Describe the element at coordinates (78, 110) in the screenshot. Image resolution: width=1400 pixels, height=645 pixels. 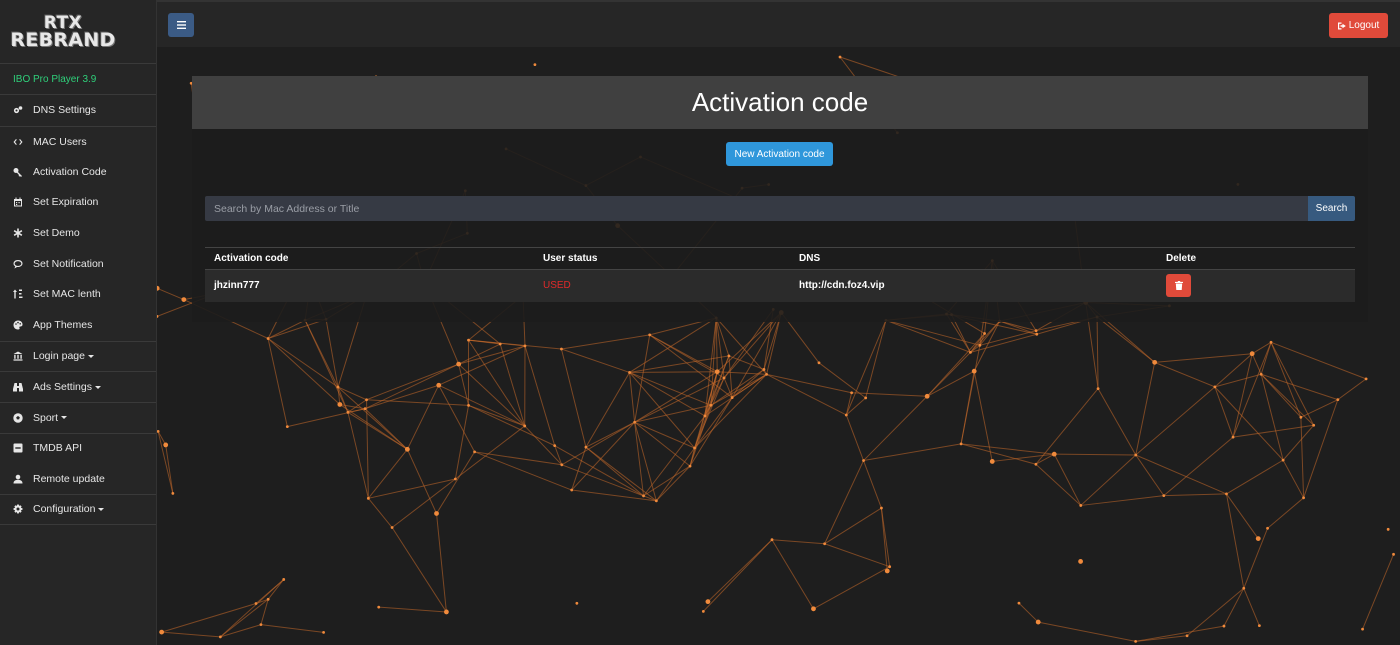
I see `sidebar-item-dns-settings: DNS Settings` at that location.